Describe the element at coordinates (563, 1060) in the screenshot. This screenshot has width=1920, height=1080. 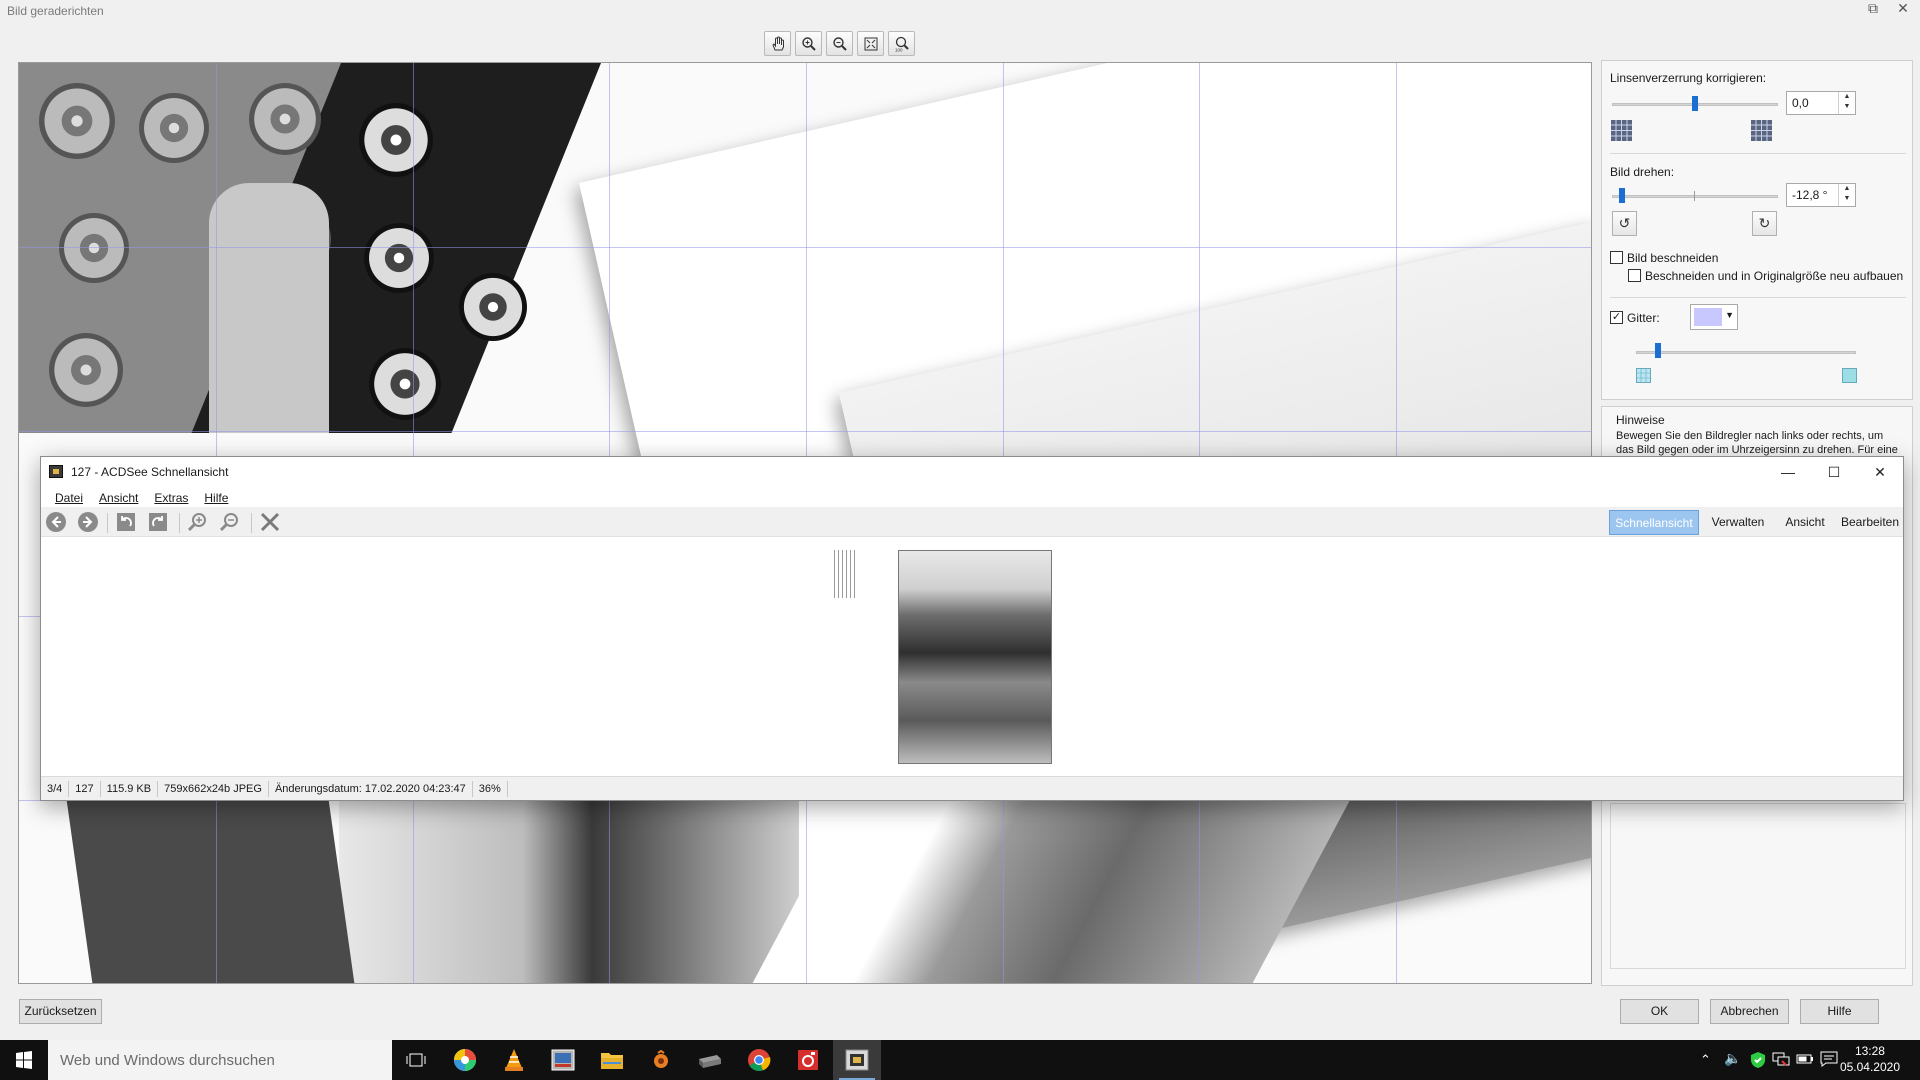
I see `taskbar-app-photos` at that location.